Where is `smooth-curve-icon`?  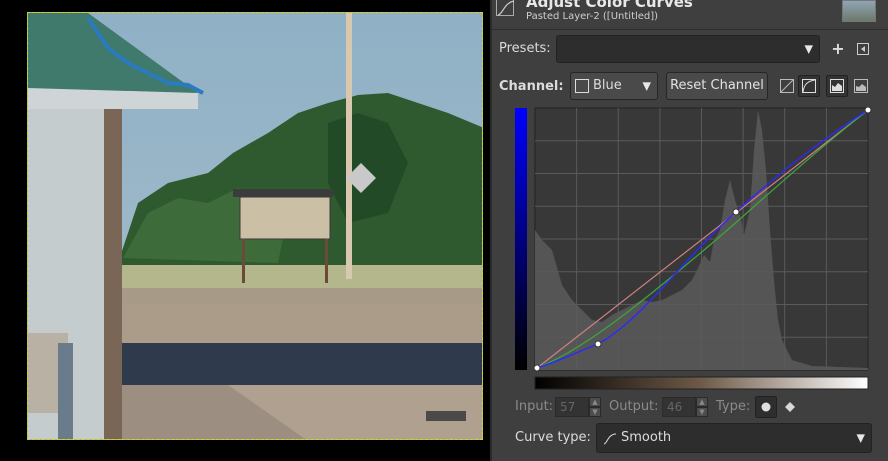 smooth-curve-icon is located at coordinates (610, 440).